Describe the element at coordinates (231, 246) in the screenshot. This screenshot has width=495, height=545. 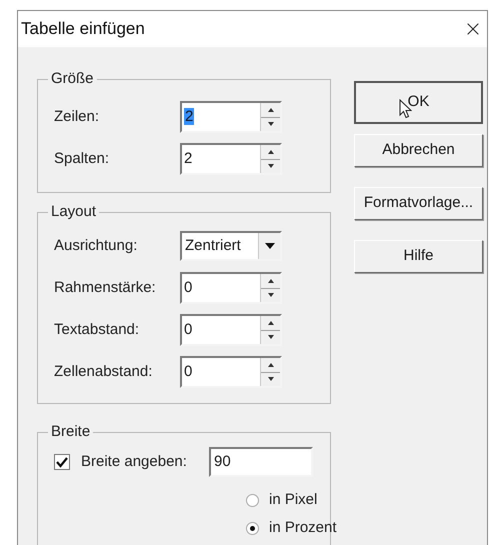
I see `dropdown: Zentriert` at that location.